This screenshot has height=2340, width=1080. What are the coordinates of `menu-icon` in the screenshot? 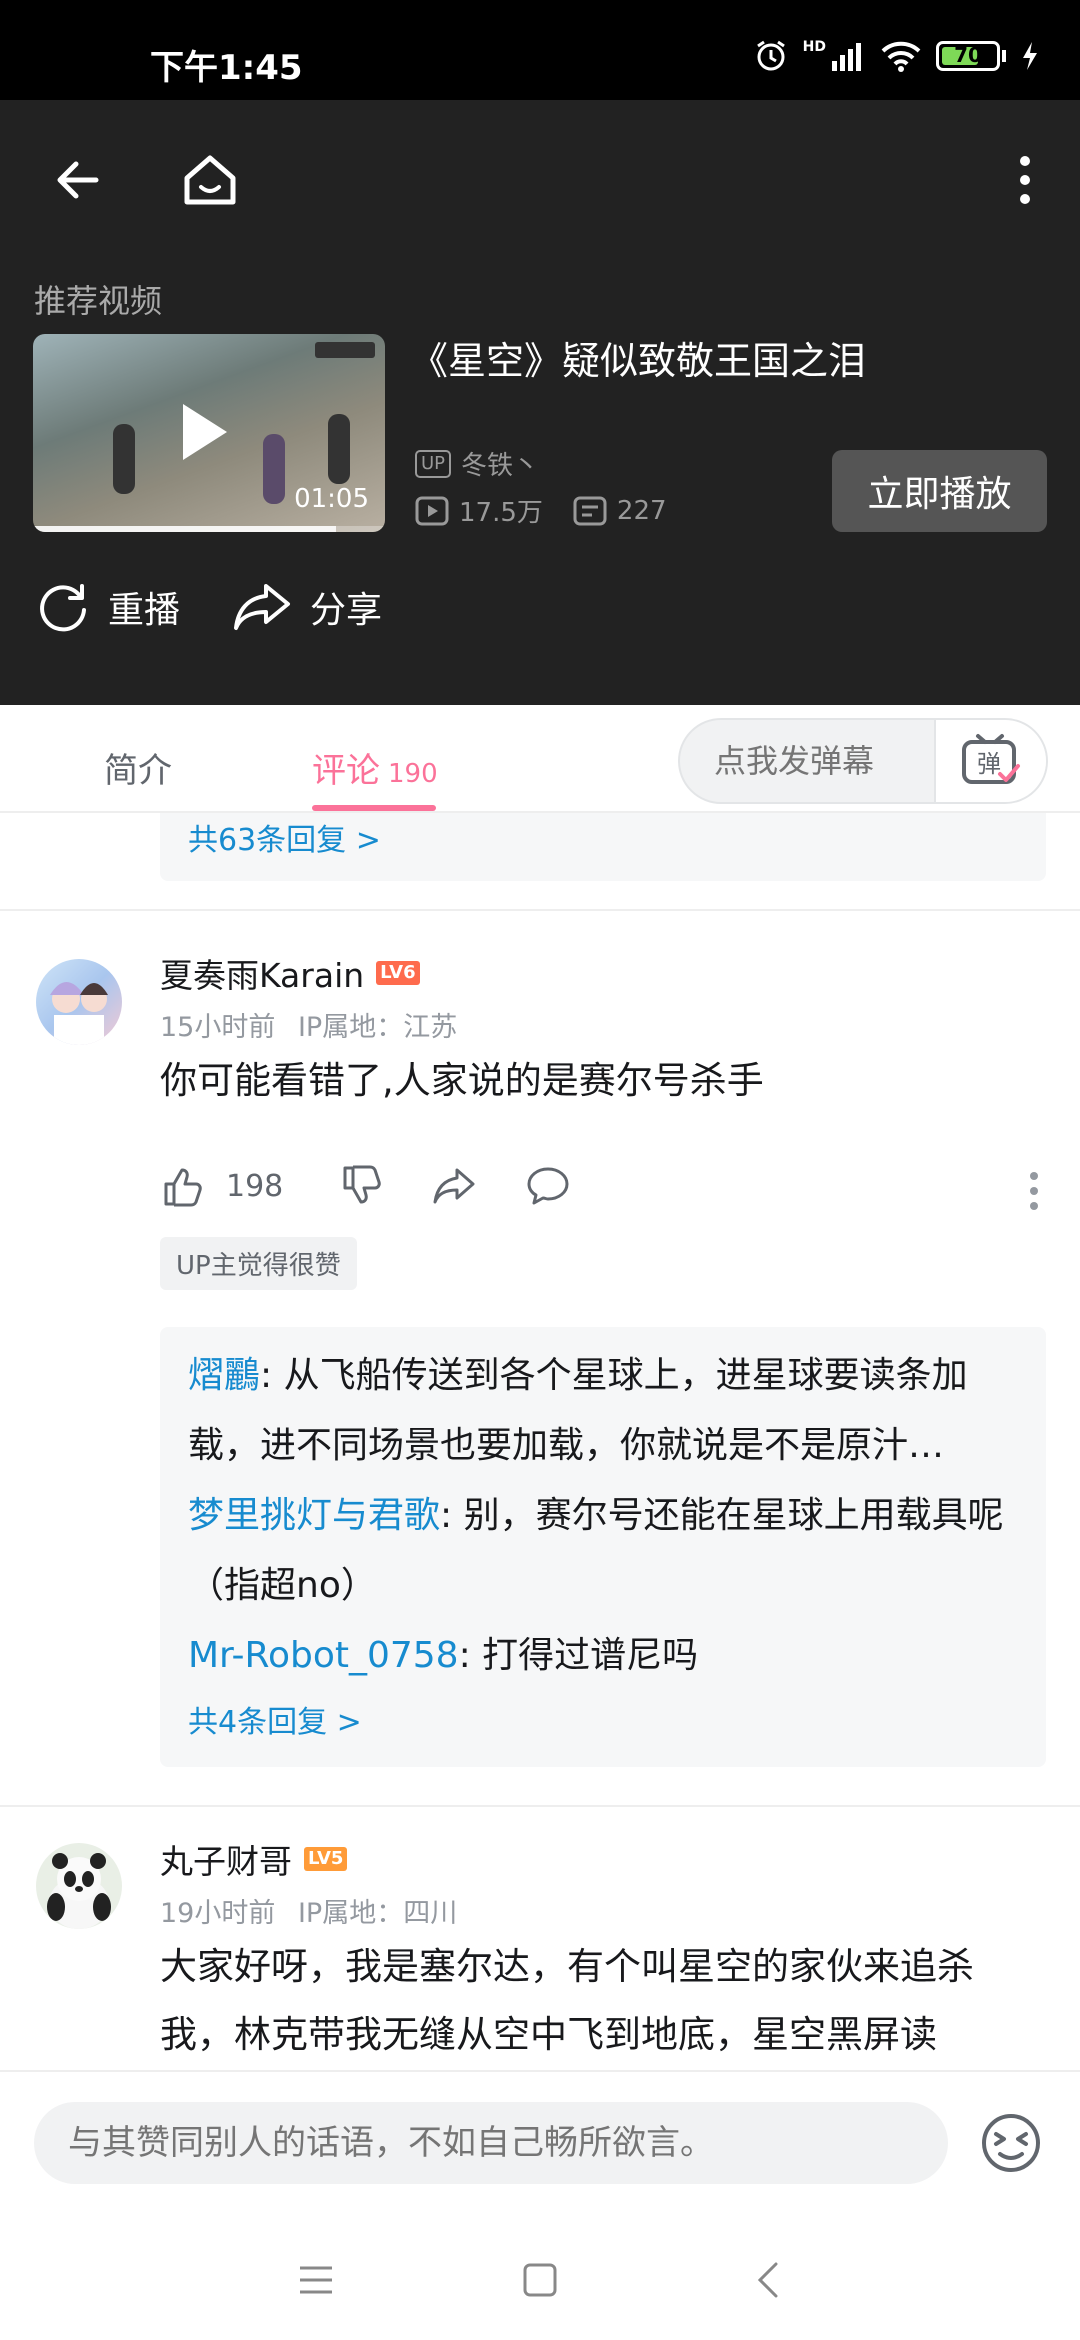 It's located at (316, 2280).